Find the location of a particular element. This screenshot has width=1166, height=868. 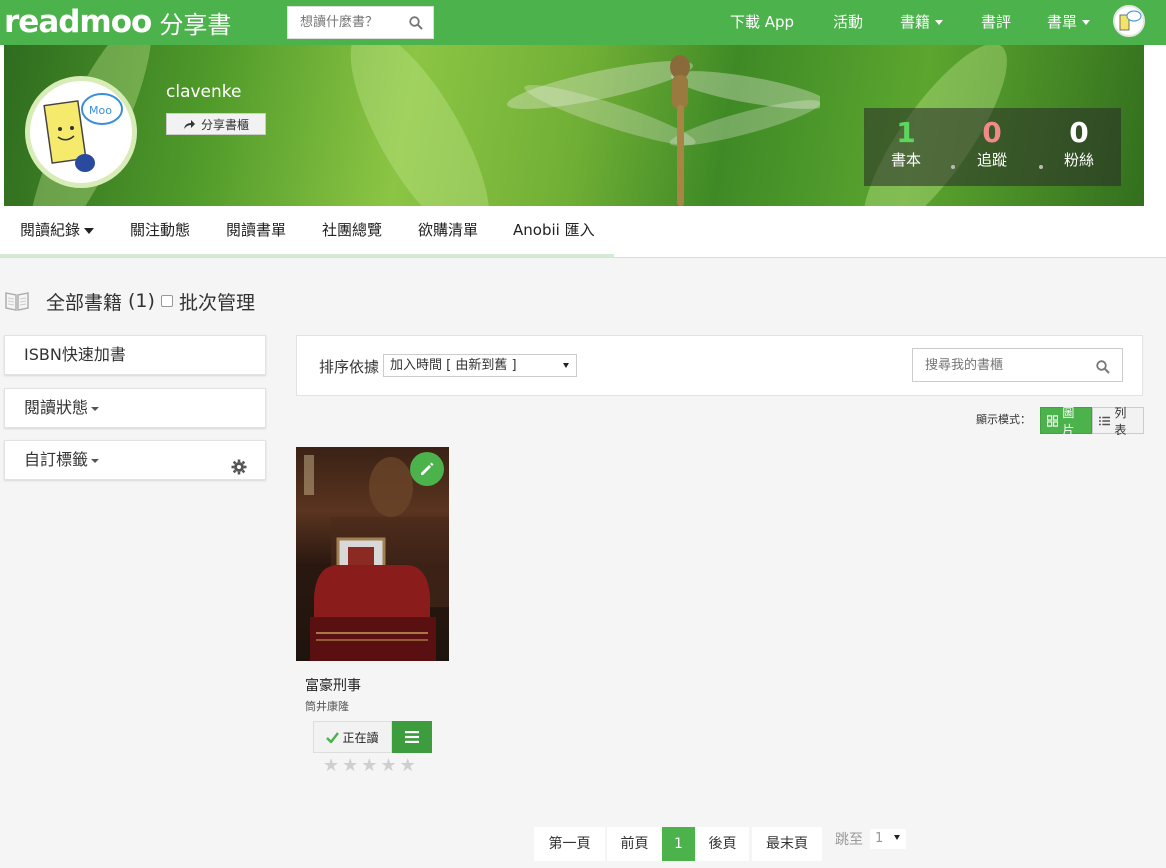

reading-status-button: 正在讀 is located at coordinates (352, 737).